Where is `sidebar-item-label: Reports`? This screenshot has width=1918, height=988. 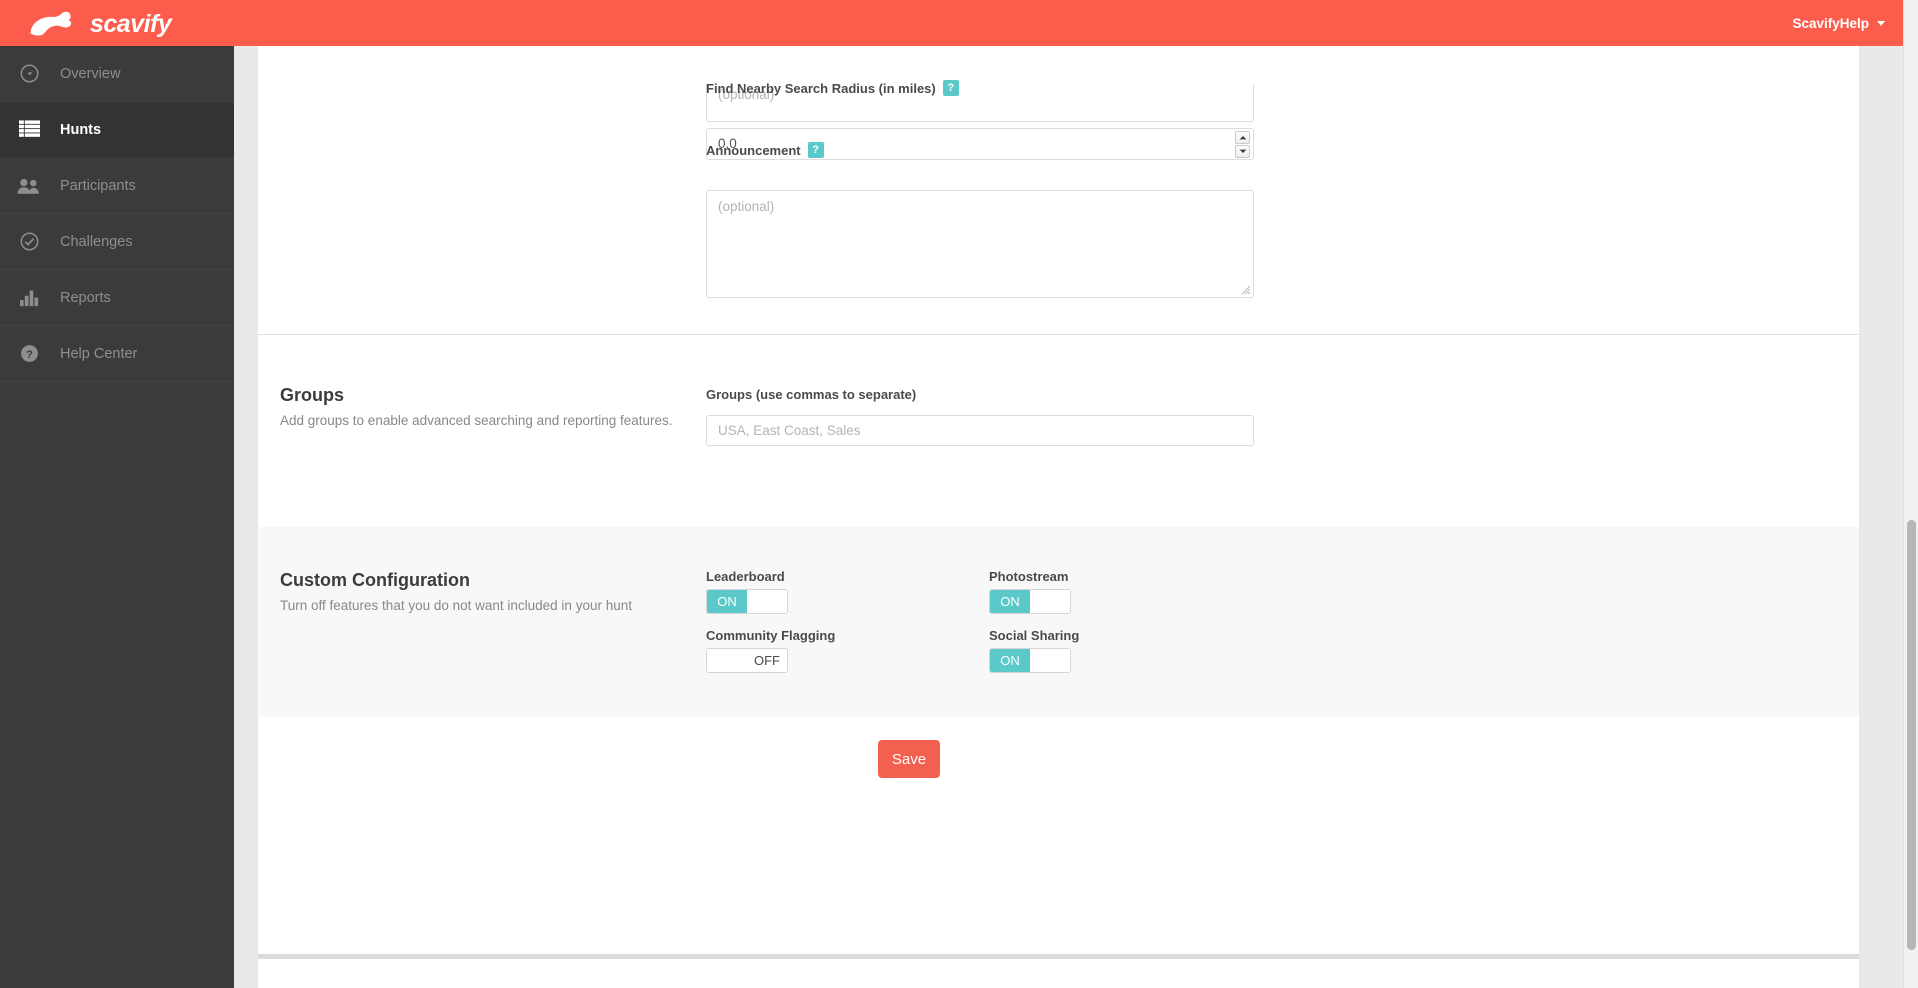
sidebar-item-label: Reports is located at coordinates (85, 297).